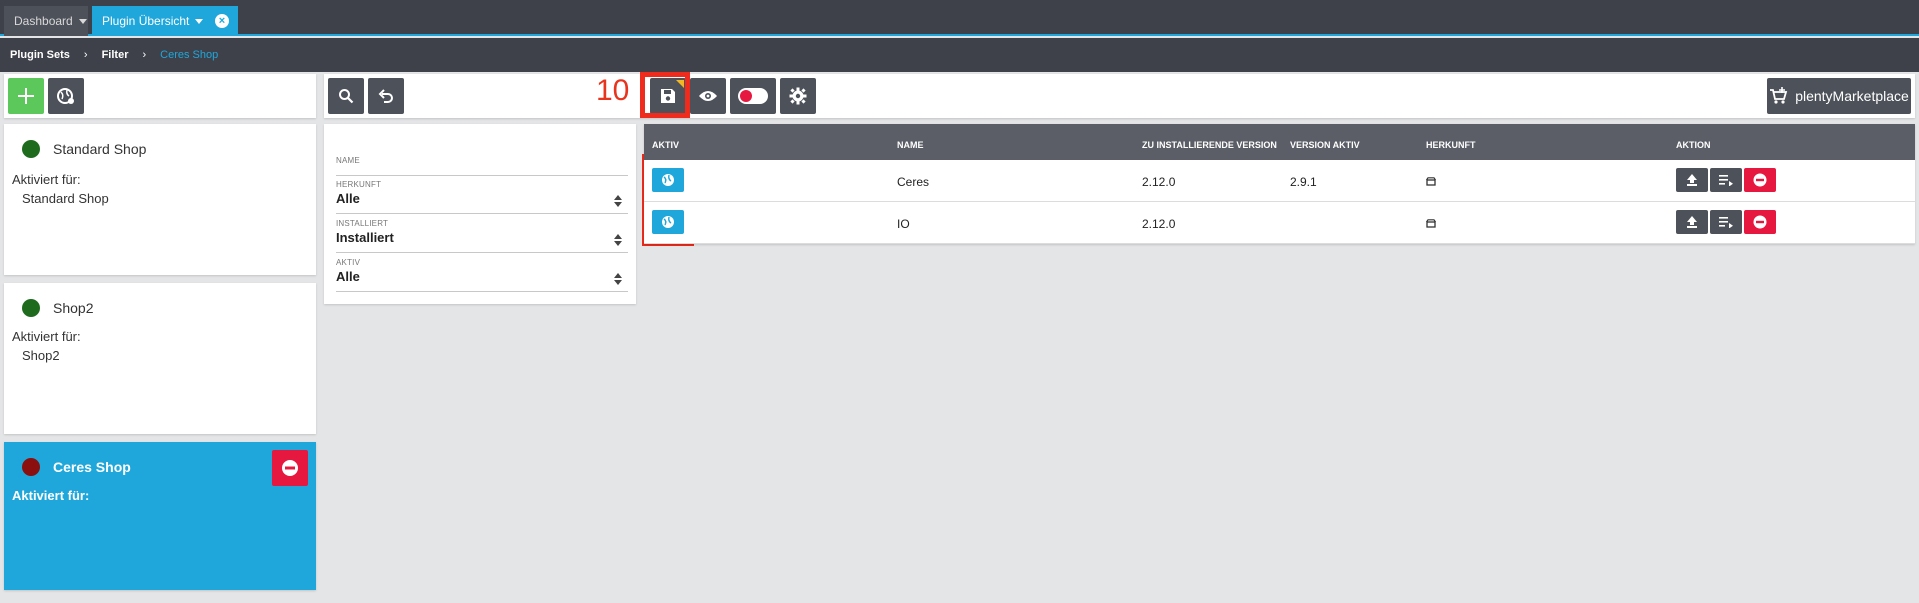  What do you see at coordinates (1325, 145) in the screenshot?
I see `column-header-version-aktiv: VERSION AKTIV` at bounding box center [1325, 145].